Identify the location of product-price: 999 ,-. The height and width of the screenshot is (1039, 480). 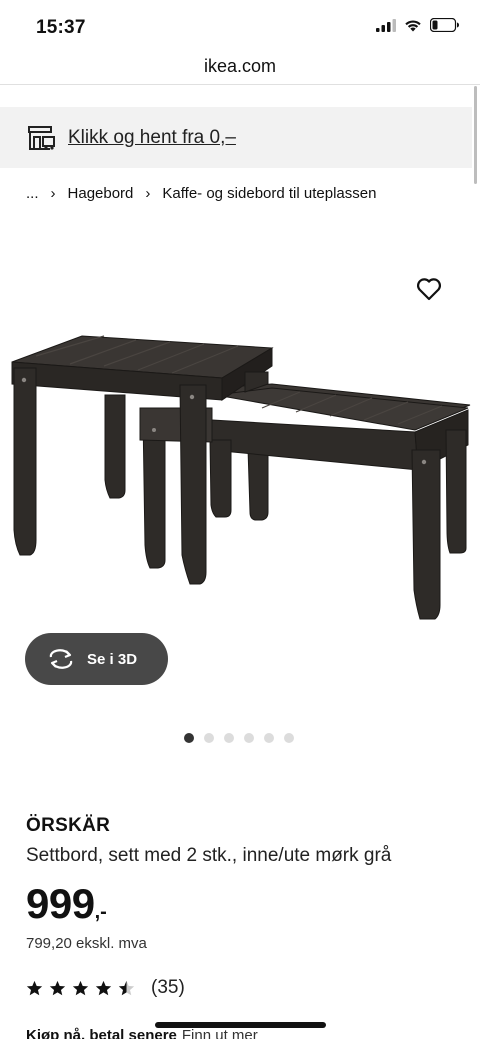
(66, 904).